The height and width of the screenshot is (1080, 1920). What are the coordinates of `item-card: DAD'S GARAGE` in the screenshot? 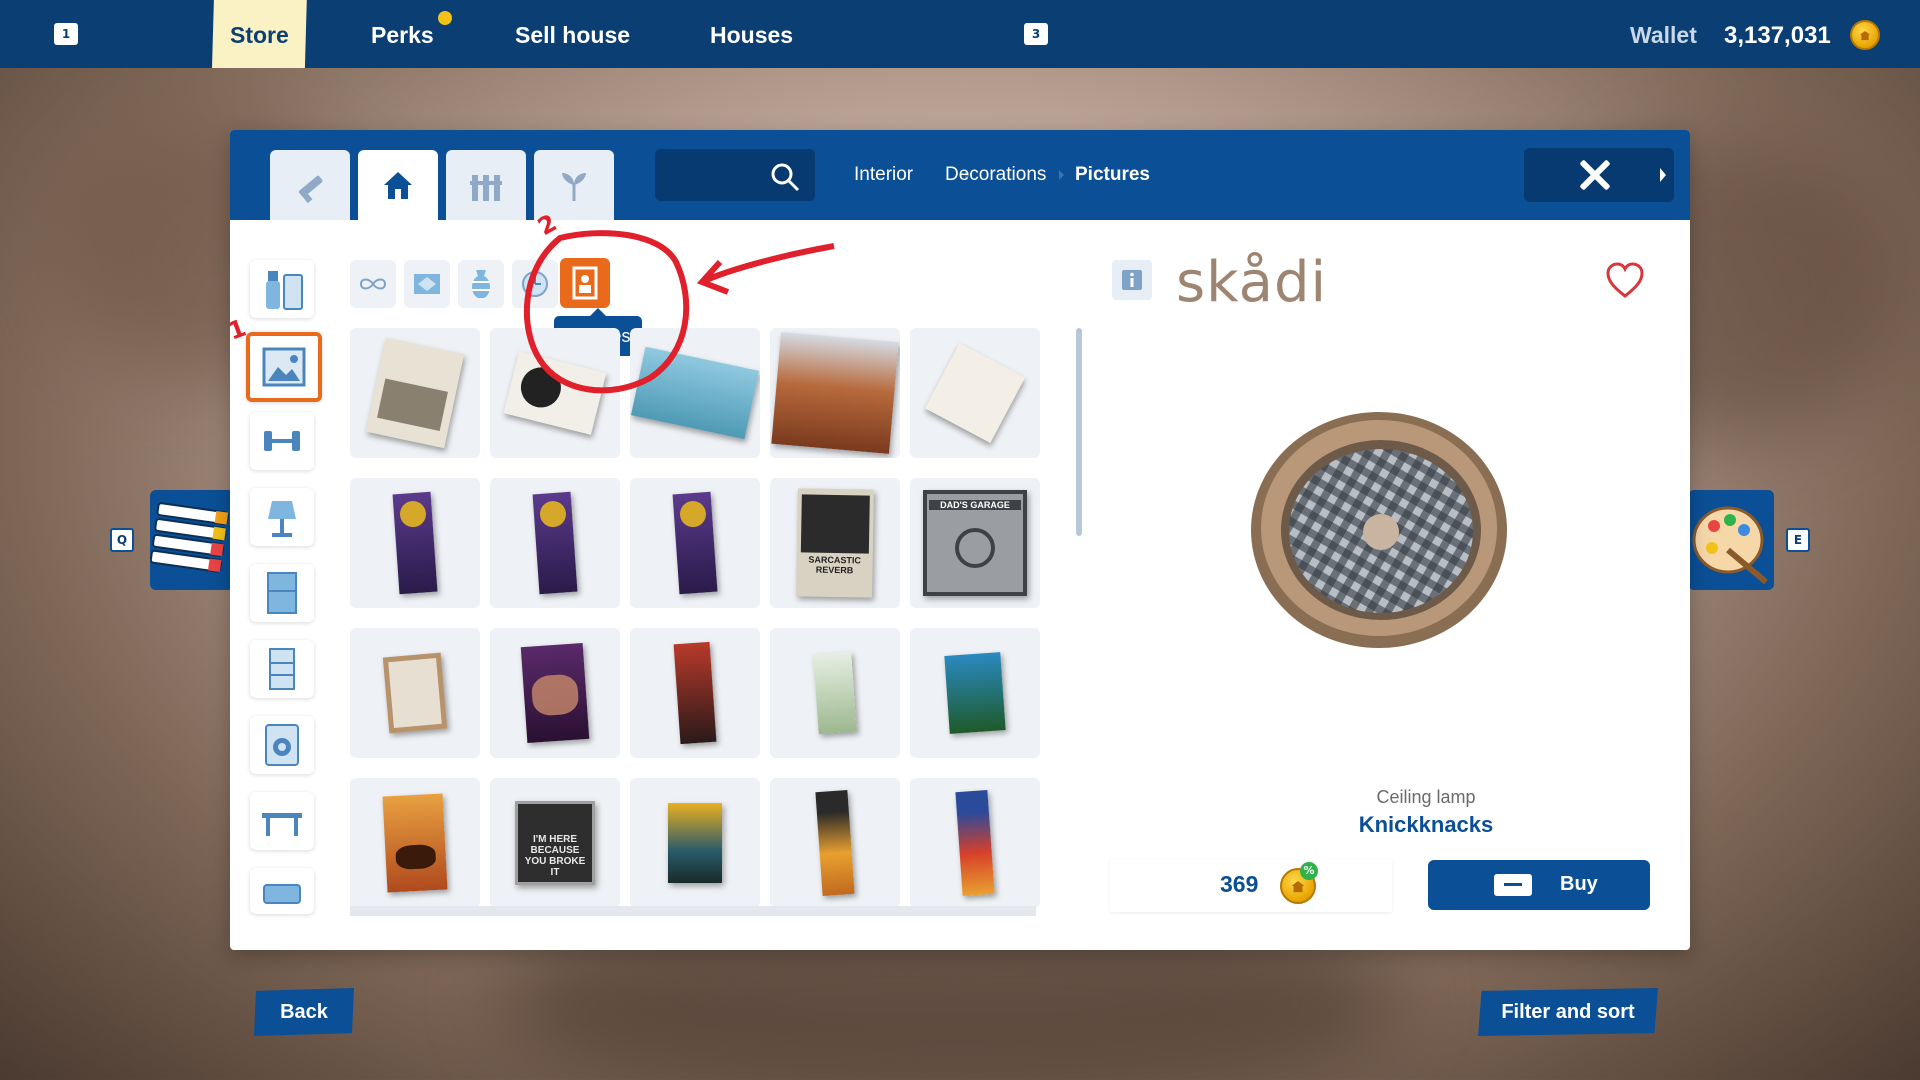 It's located at (975, 543).